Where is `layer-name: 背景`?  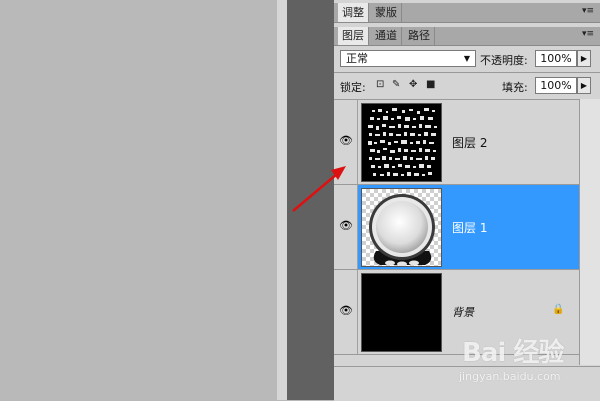
layer-name: 背景 is located at coordinates (463, 312).